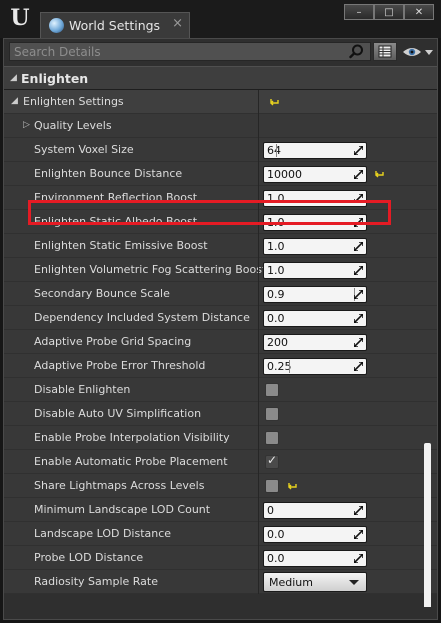 Image resolution: width=441 pixels, height=623 pixels. Describe the element at coordinates (315, 366) in the screenshot. I see `numeric-input-adaptive-probe-error-threshold: 0.25` at that location.